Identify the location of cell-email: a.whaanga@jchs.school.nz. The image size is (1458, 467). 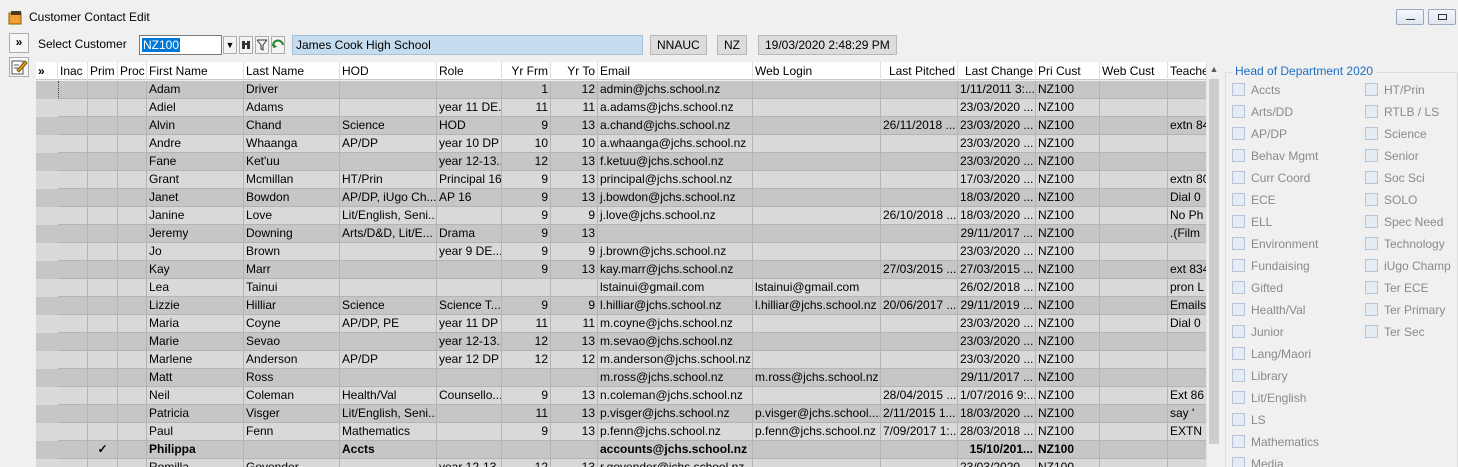
(675, 144).